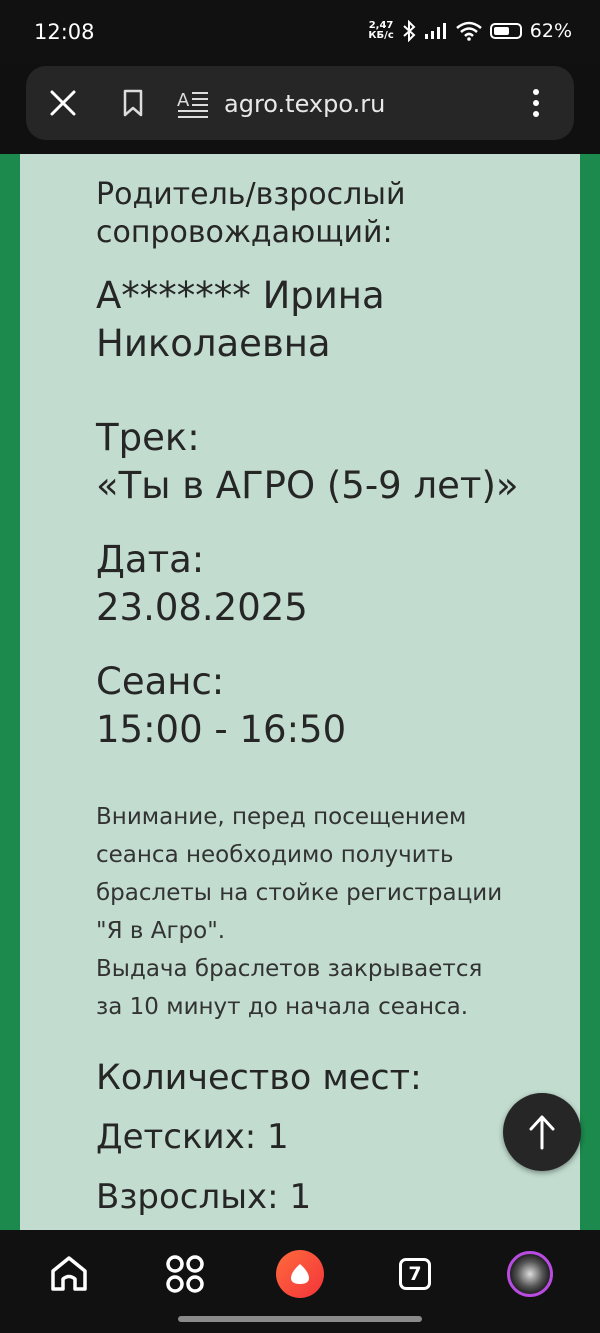  I want to click on session-value: 15:00 - 16:50, so click(221, 729).